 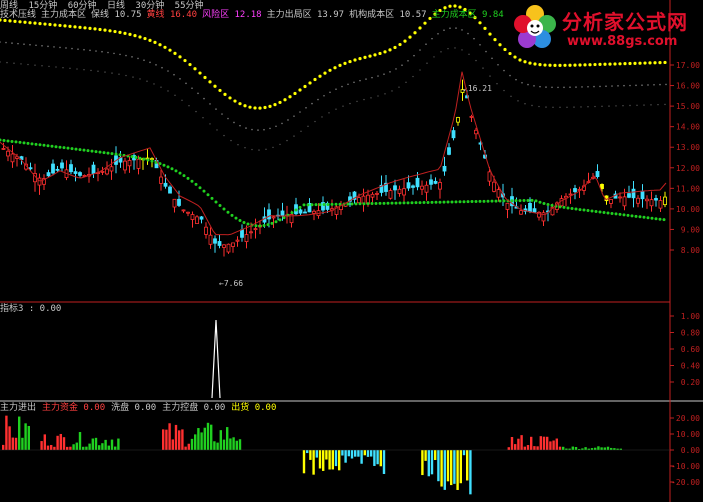 What do you see at coordinates (305, 15) in the screenshot?
I see `indicator-item: 主力出局区 13.97` at bounding box center [305, 15].